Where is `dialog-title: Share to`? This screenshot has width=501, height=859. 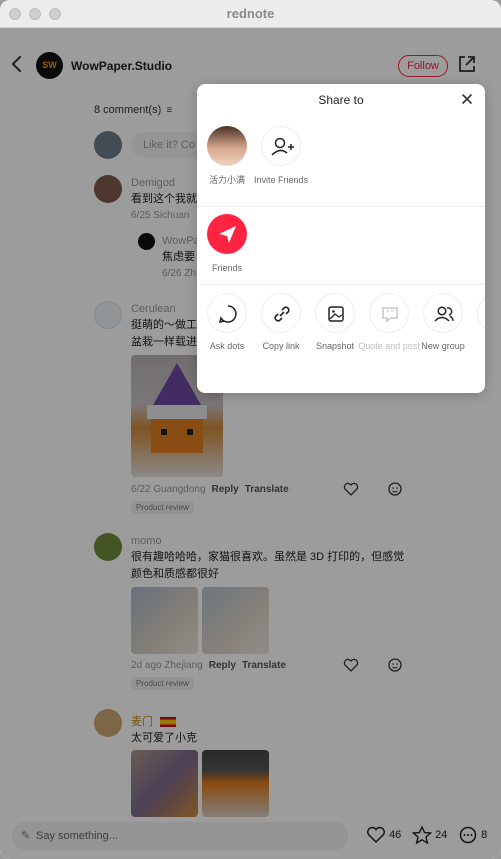 dialog-title: Share to is located at coordinates (341, 100).